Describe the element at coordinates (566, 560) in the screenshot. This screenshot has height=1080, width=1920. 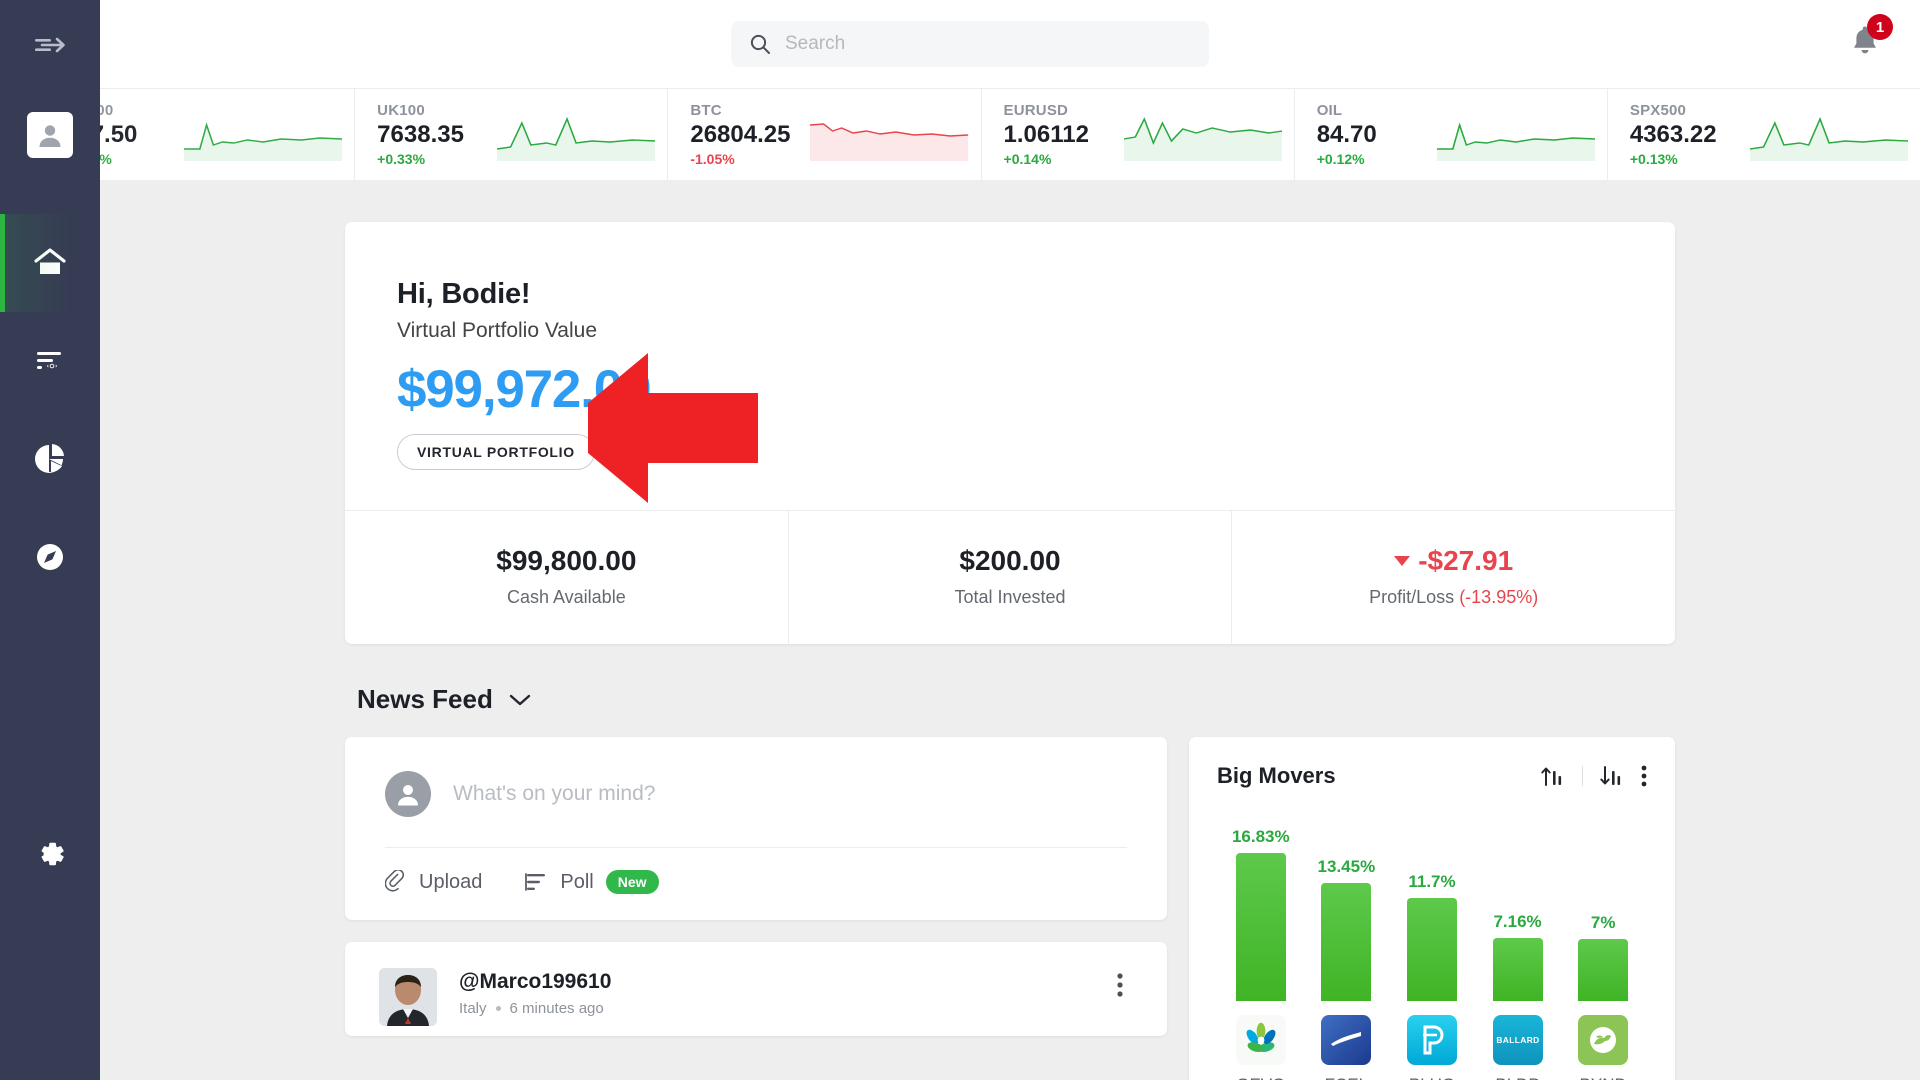
I see `stat-value: $99,800.00` at that location.